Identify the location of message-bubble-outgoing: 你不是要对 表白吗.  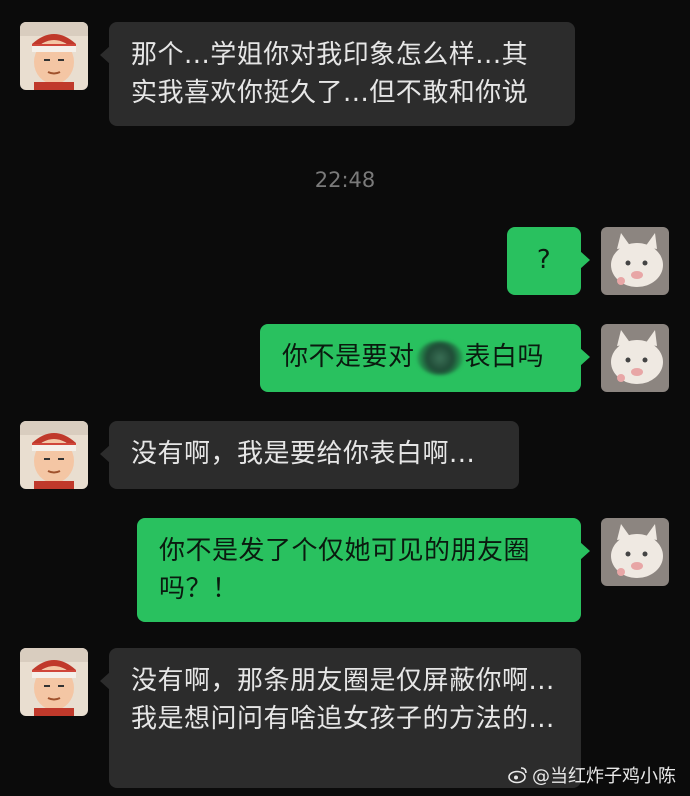
(425, 358).